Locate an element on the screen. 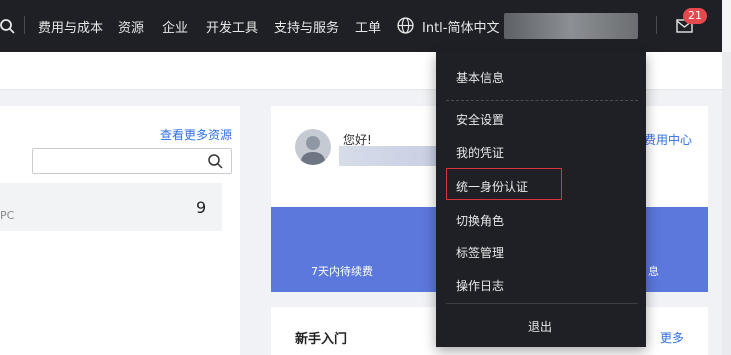  messages-label: 息 is located at coordinates (653, 271).